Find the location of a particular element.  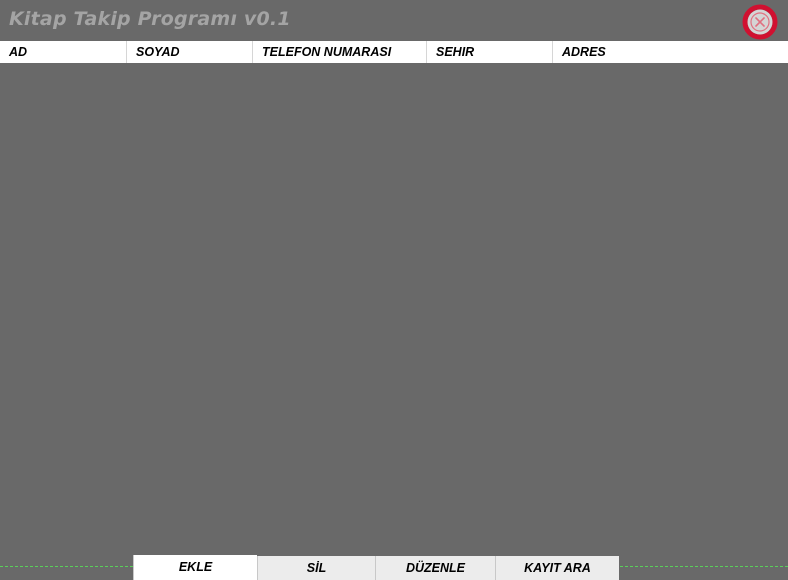

close-icon is located at coordinates (760, 22).